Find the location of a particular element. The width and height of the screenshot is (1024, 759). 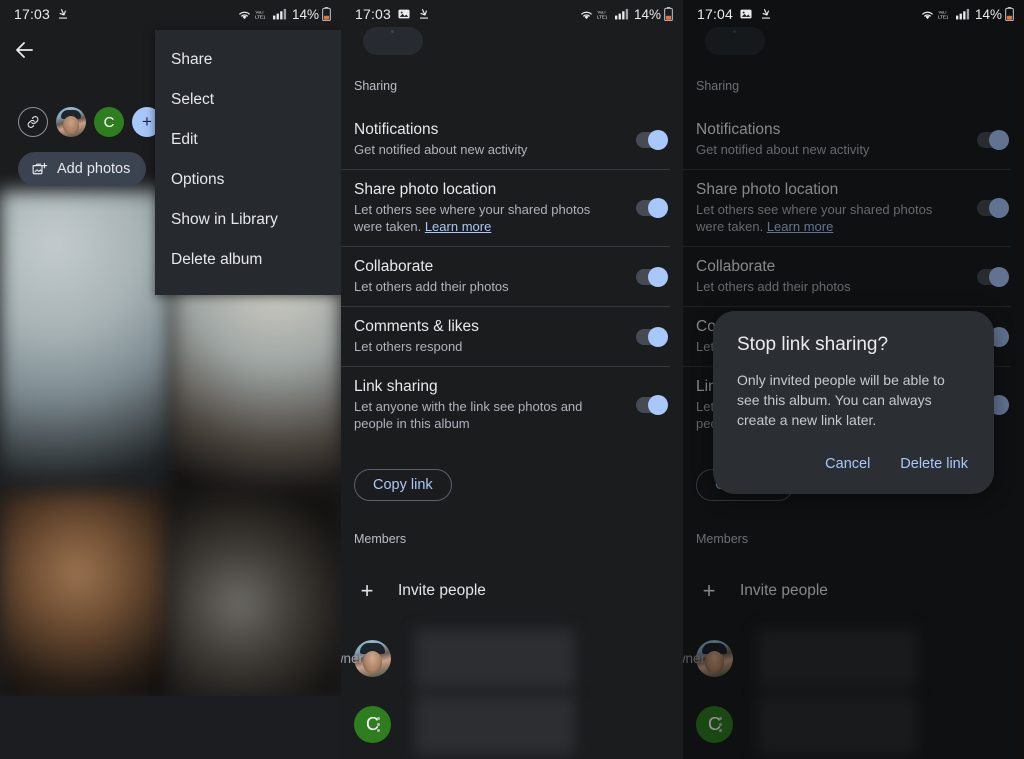

section-header-sharing: Sharing is located at coordinates (376, 86).